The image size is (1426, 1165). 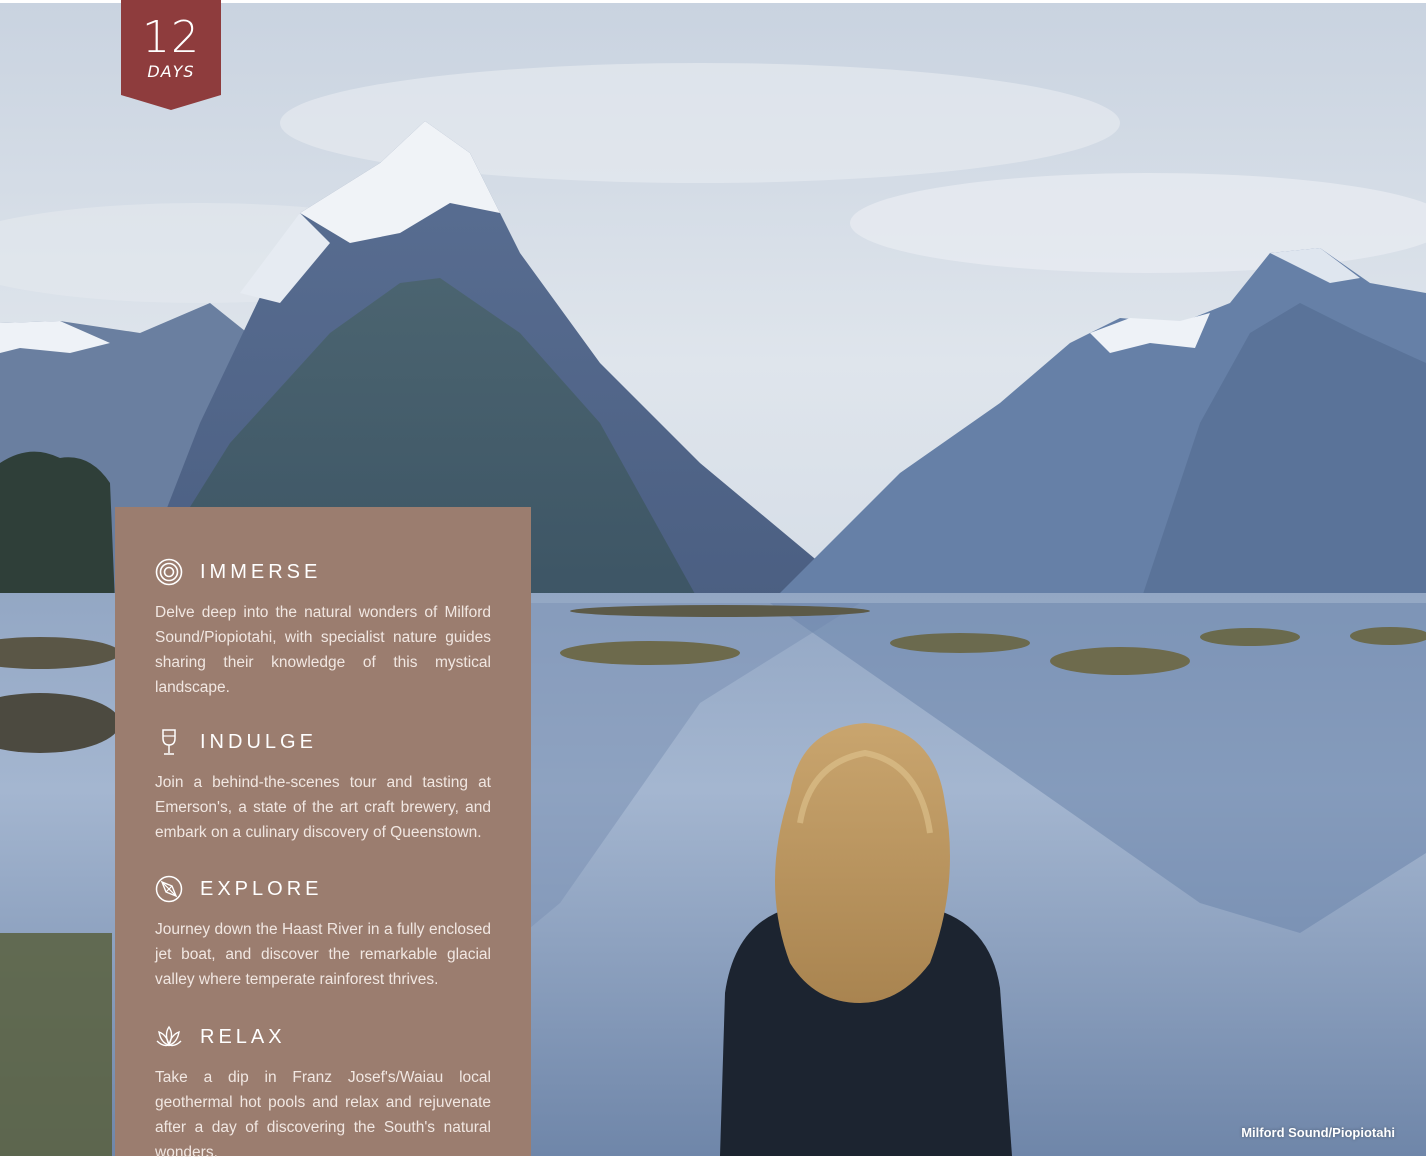 What do you see at coordinates (169, 1037) in the screenshot?
I see `lotus-icon` at bounding box center [169, 1037].